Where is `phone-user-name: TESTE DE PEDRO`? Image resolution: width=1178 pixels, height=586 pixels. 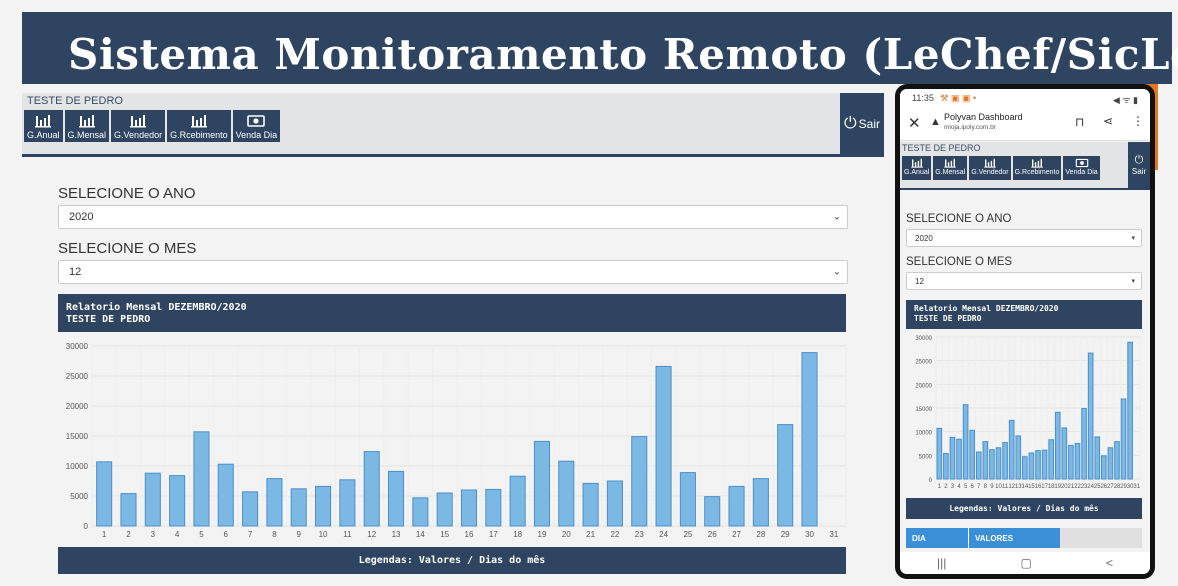 phone-user-name: TESTE DE PEDRO is located at coordinates (941, 148).